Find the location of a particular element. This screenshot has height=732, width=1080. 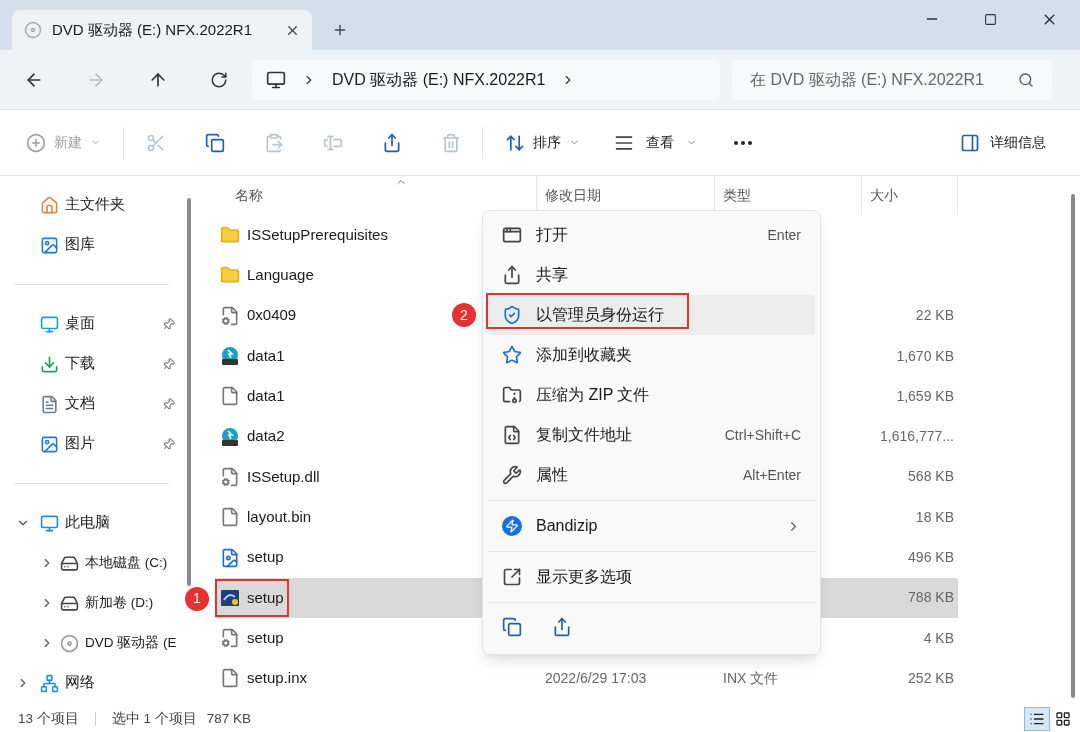

file-name: ISSetupPrerequisites is located at coordinates (317, 234).